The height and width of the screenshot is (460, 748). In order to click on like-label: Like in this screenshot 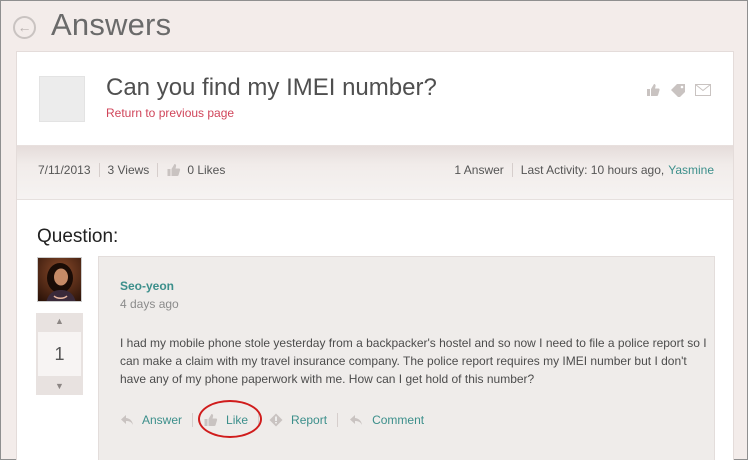, I will do `click(237, 420)`.